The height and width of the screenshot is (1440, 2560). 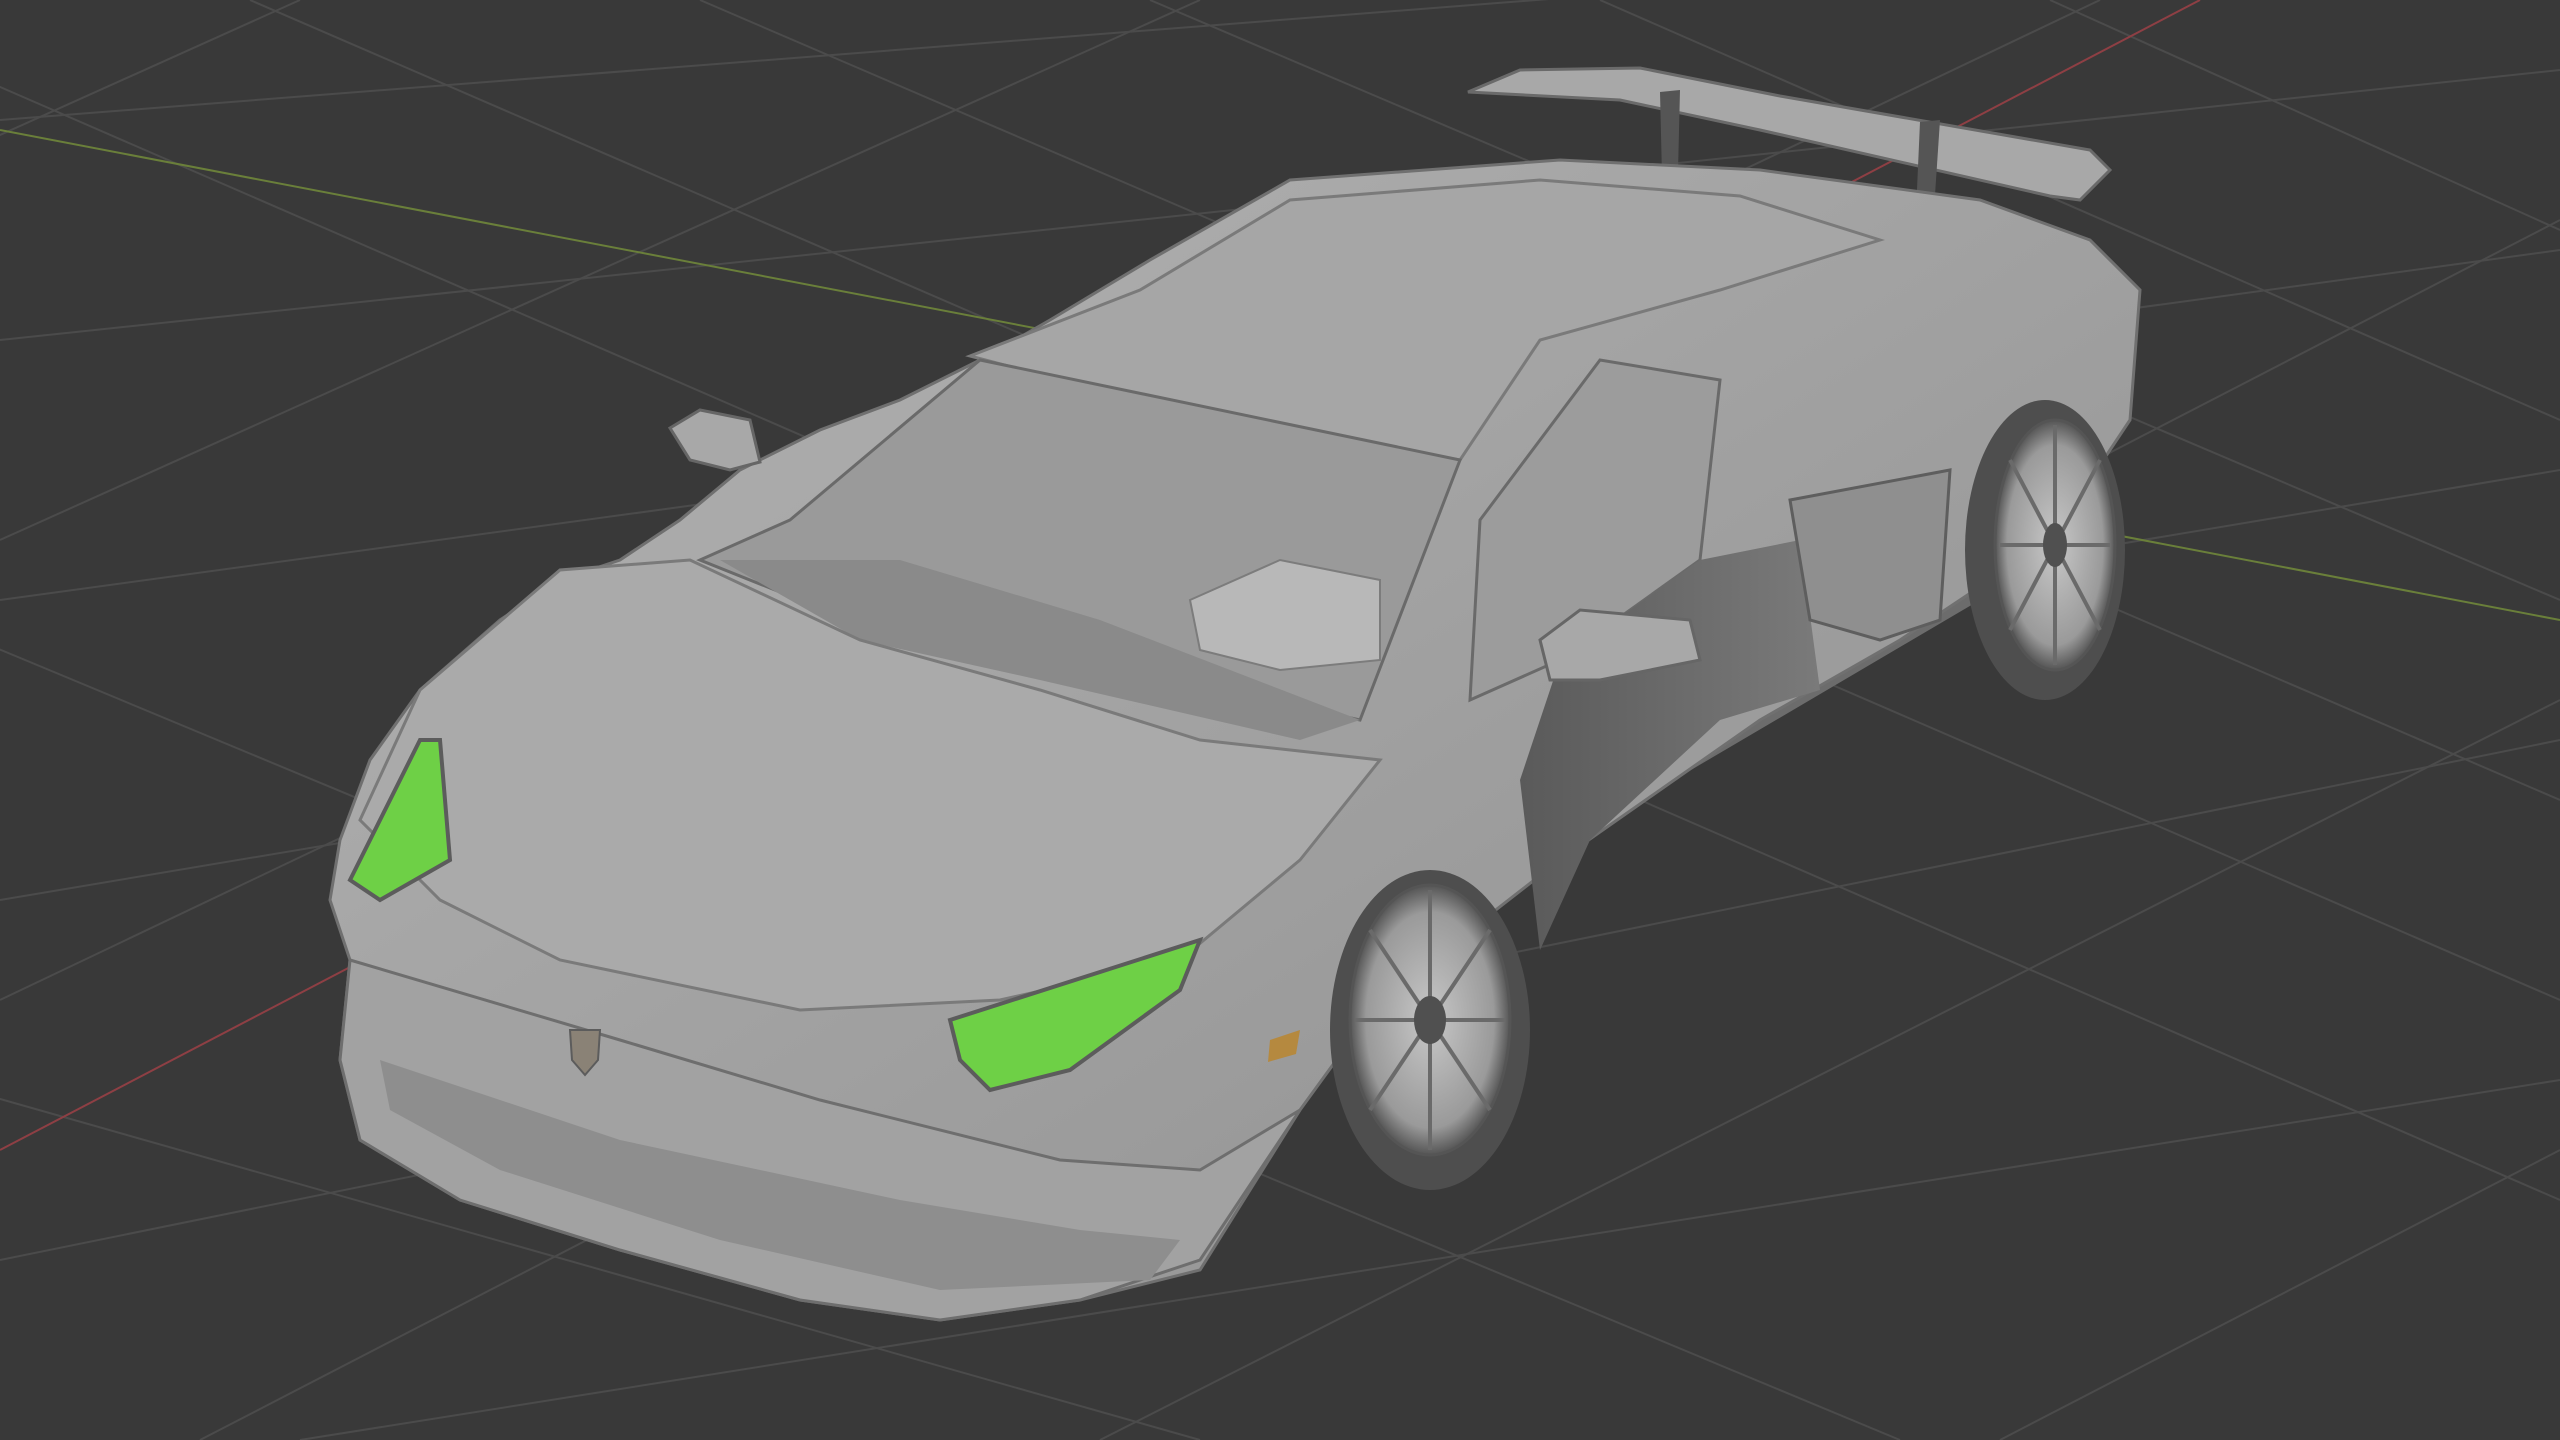 I want to click on rear-wheel, so click(x=2045, y=550).